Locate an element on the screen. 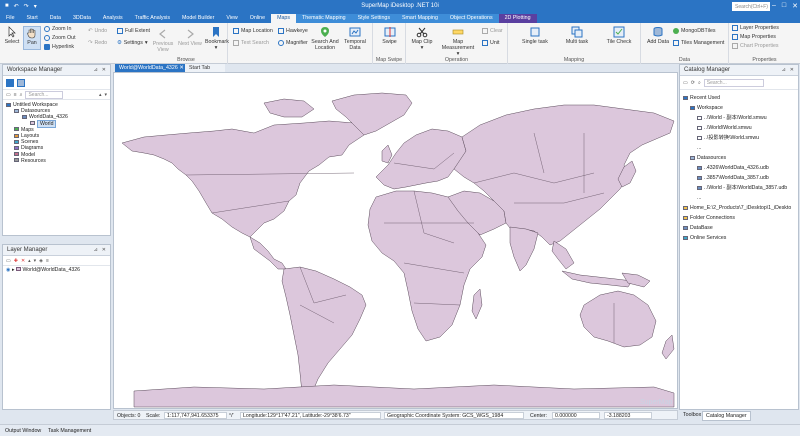  chevron-up-icon: ▴ is located at coordinates (100, 95).